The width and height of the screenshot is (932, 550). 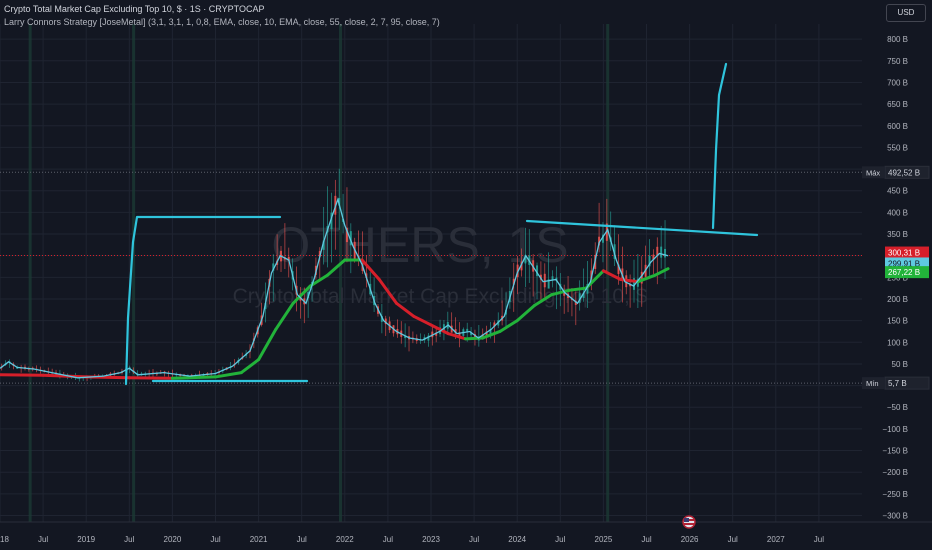 I want to click on y-tick-label: 650 B, so click(x=897, y=104).